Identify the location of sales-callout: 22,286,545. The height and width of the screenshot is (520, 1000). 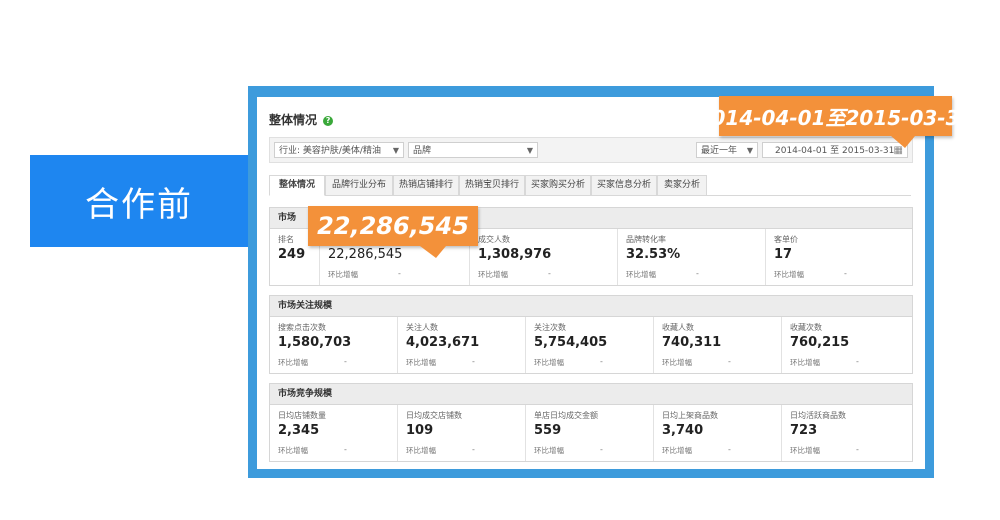
(393, 232).